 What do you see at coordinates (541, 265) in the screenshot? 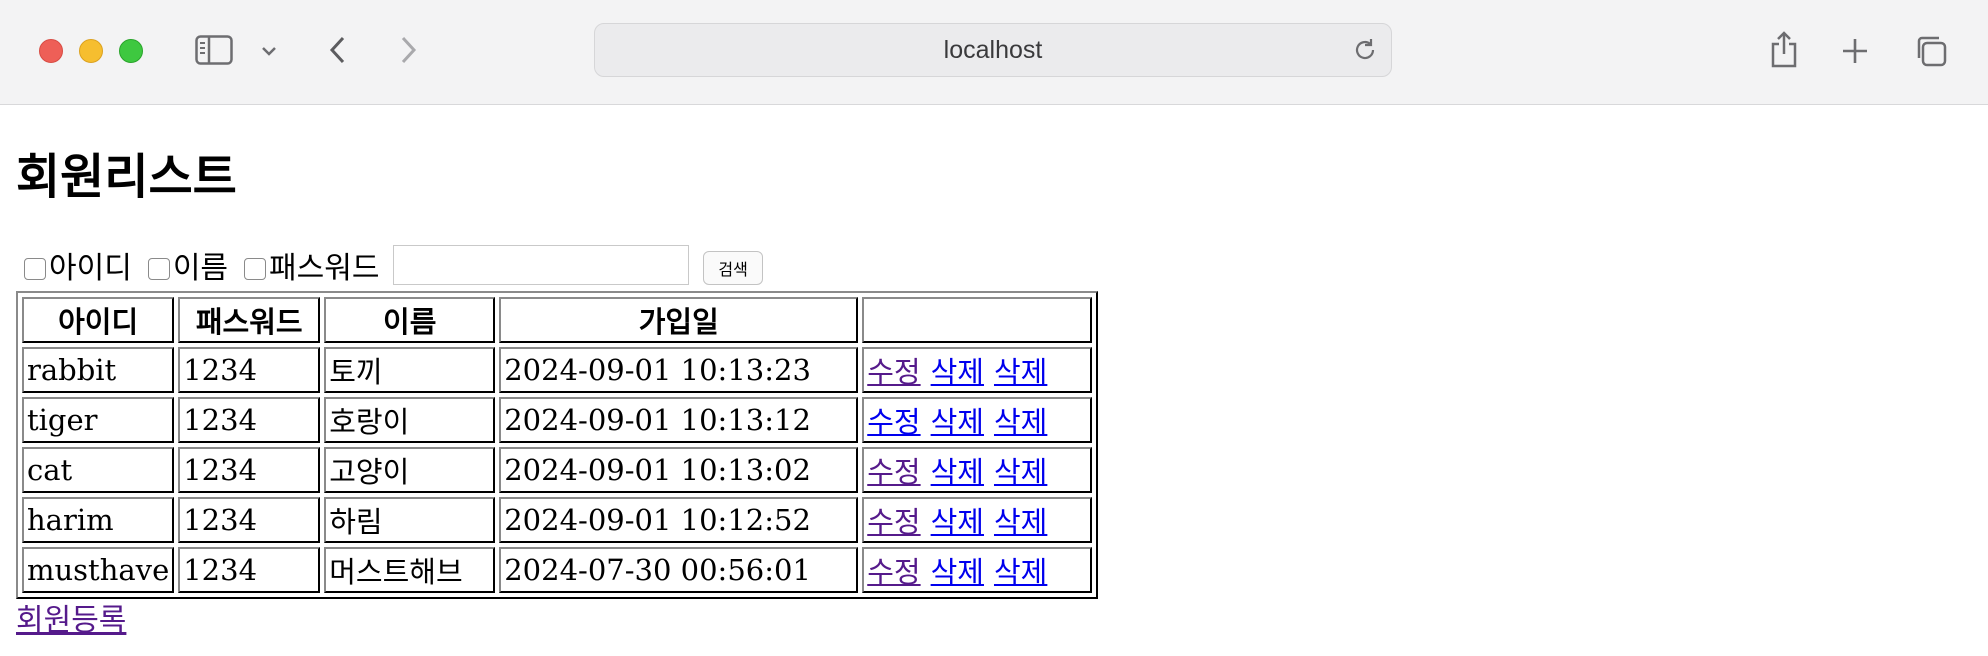
I see `search-input` at bounding box center [541, 265].